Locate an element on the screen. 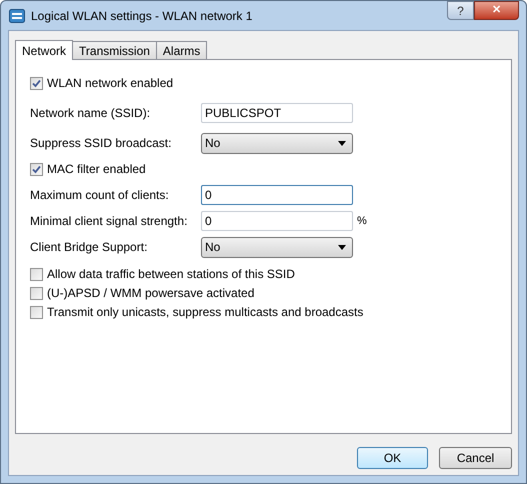 The height and width of the screenshot is (484, 527). help-button: ? is located at coordinates (460, 10).